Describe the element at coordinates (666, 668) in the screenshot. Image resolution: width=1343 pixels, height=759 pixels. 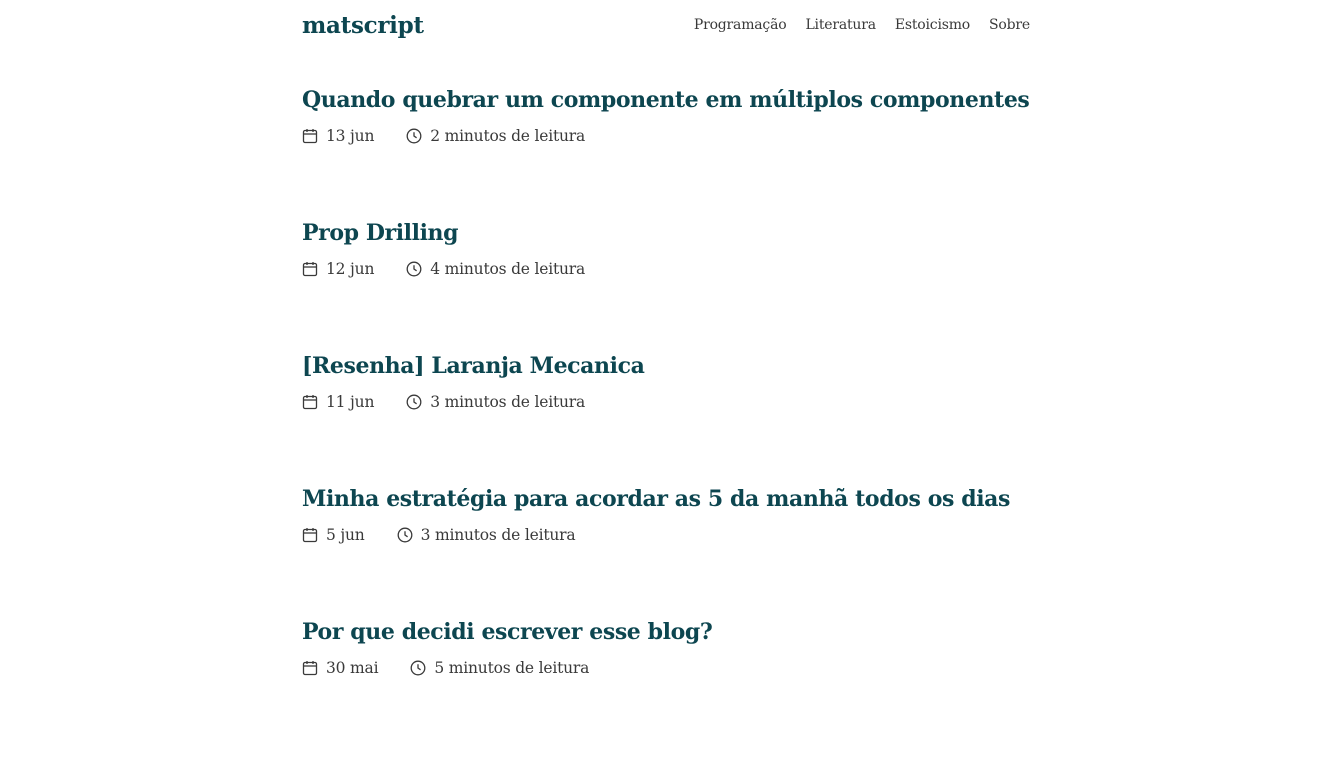
I see `post-meta: 30 mai 5 minutos de leitura` at that location.